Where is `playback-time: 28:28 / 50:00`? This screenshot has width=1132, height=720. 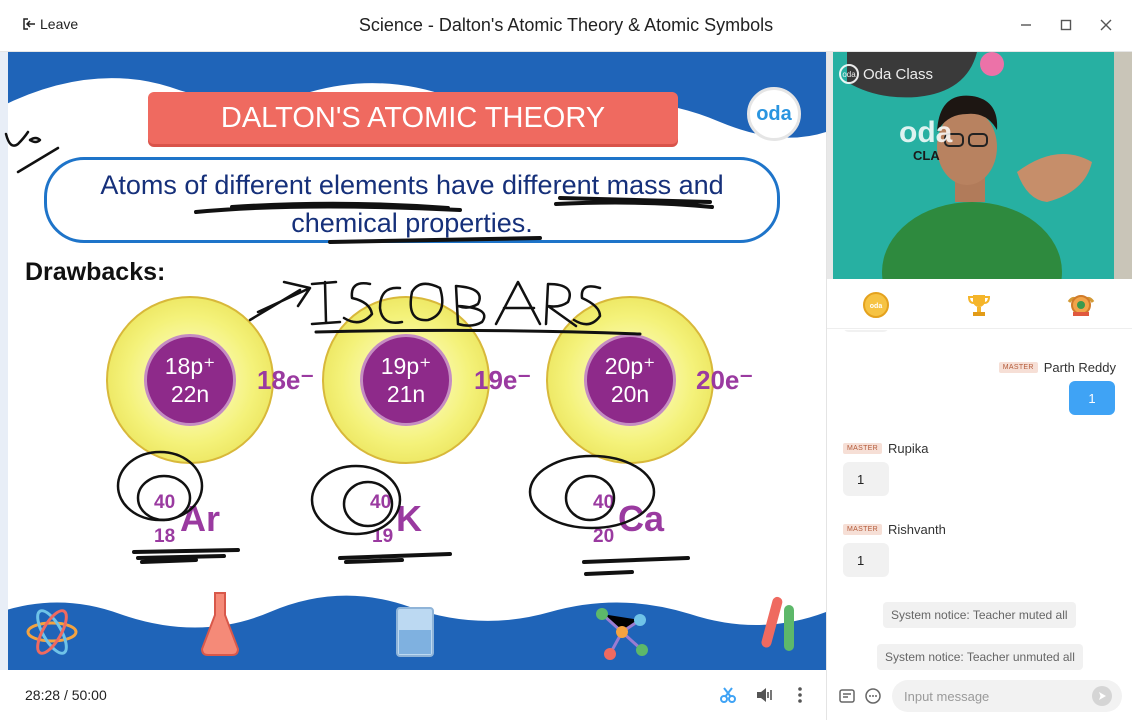 playback-time: 28:28 / 50:00 is located at coordinates (66, 695).